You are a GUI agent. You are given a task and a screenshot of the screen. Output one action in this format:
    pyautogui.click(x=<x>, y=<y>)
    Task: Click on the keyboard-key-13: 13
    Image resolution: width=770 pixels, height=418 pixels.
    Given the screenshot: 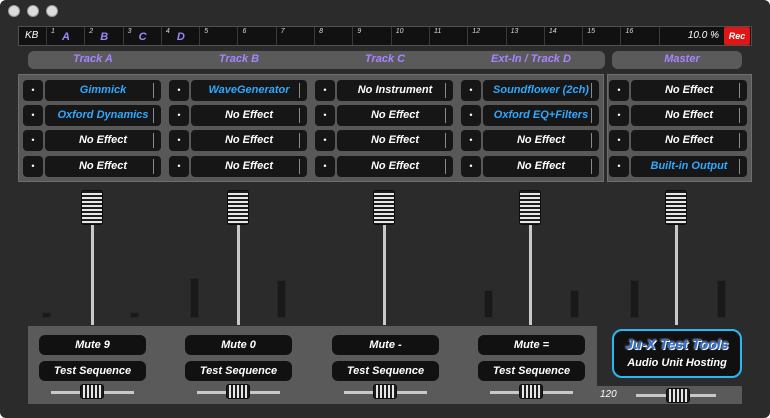 What is the action you would take?
    pyautogui.click(x=526, y=36)
    